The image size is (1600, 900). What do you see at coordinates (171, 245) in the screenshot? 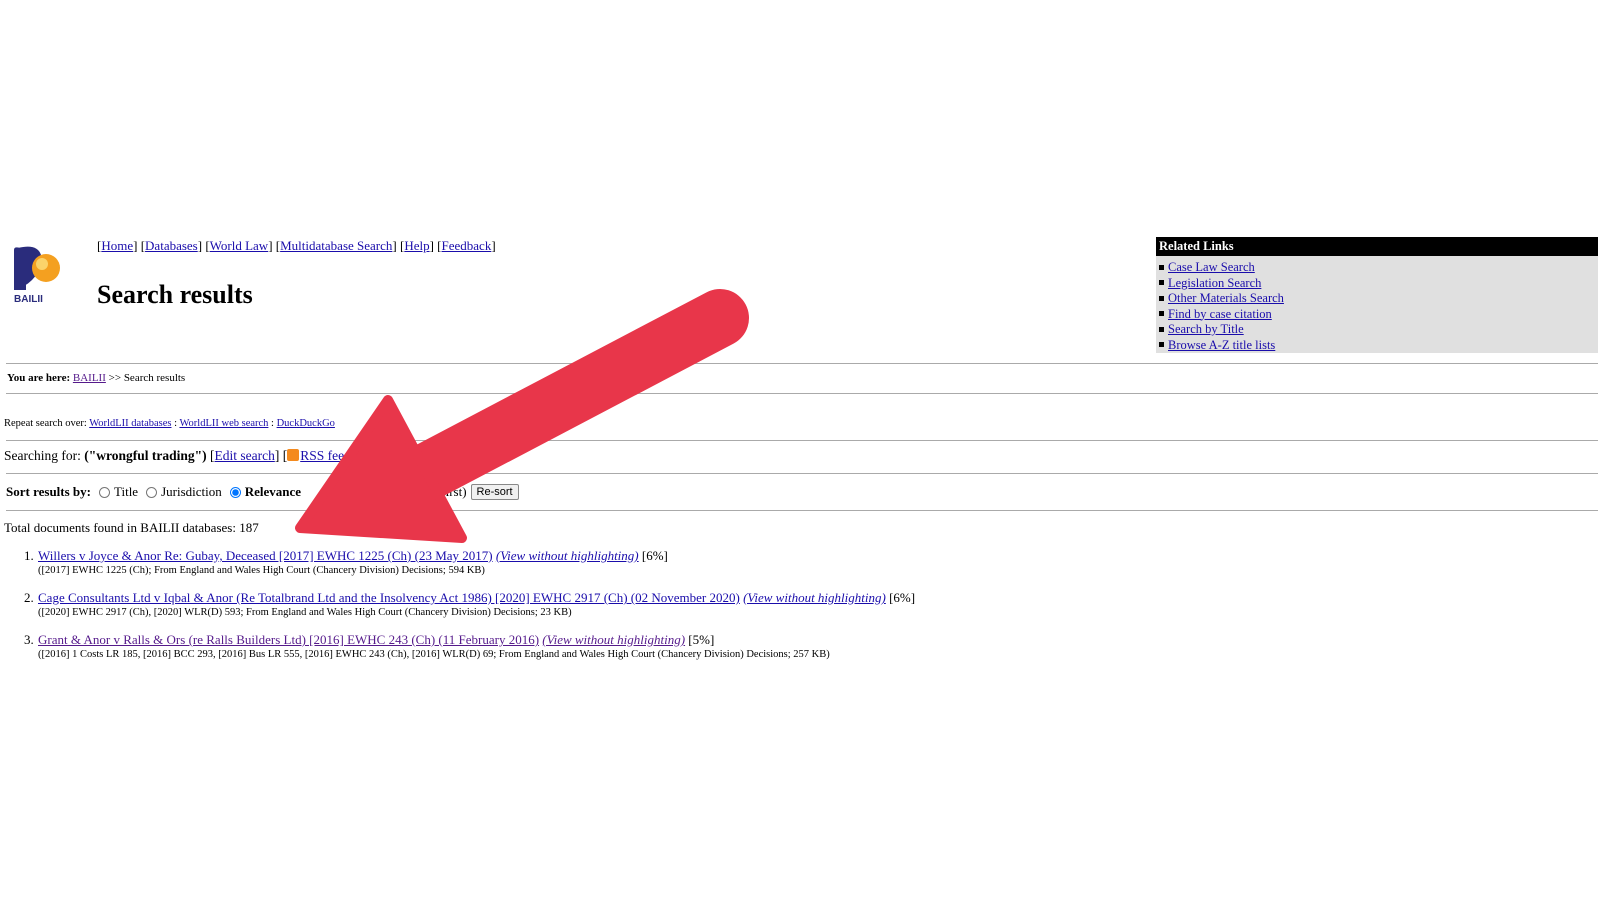
I see `nav-databases: Databases` at bounding box center [171, 245].